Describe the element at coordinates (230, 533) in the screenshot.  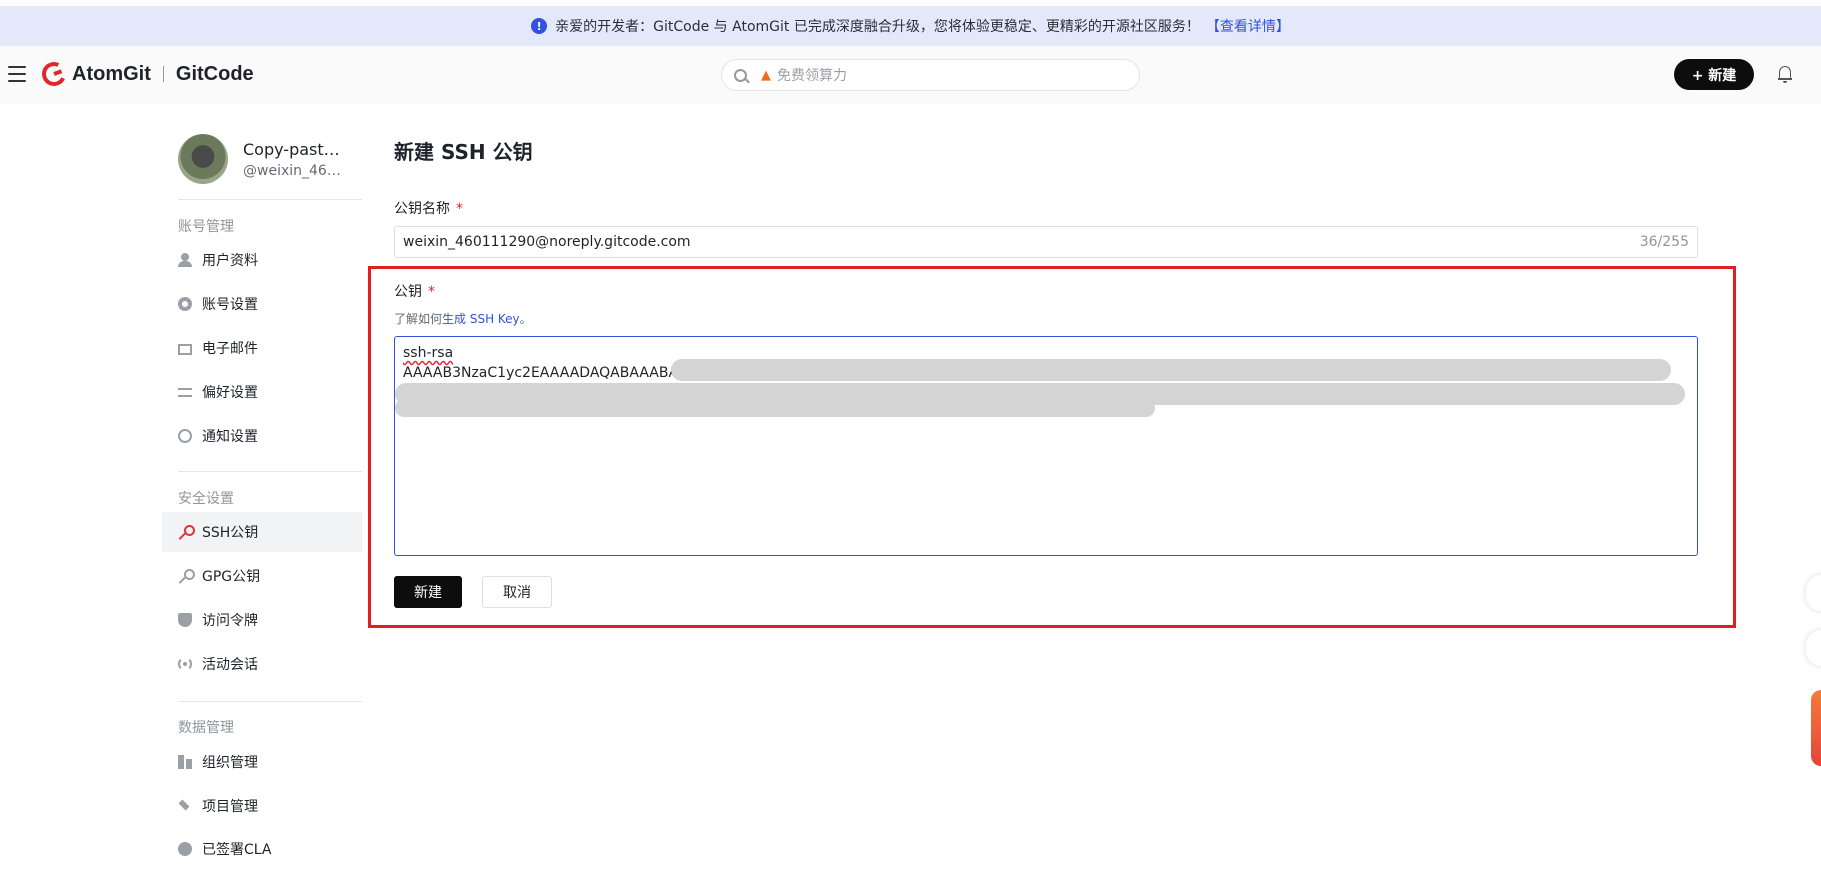
I see `sidebar-item-label: SSH公钥` at that location.